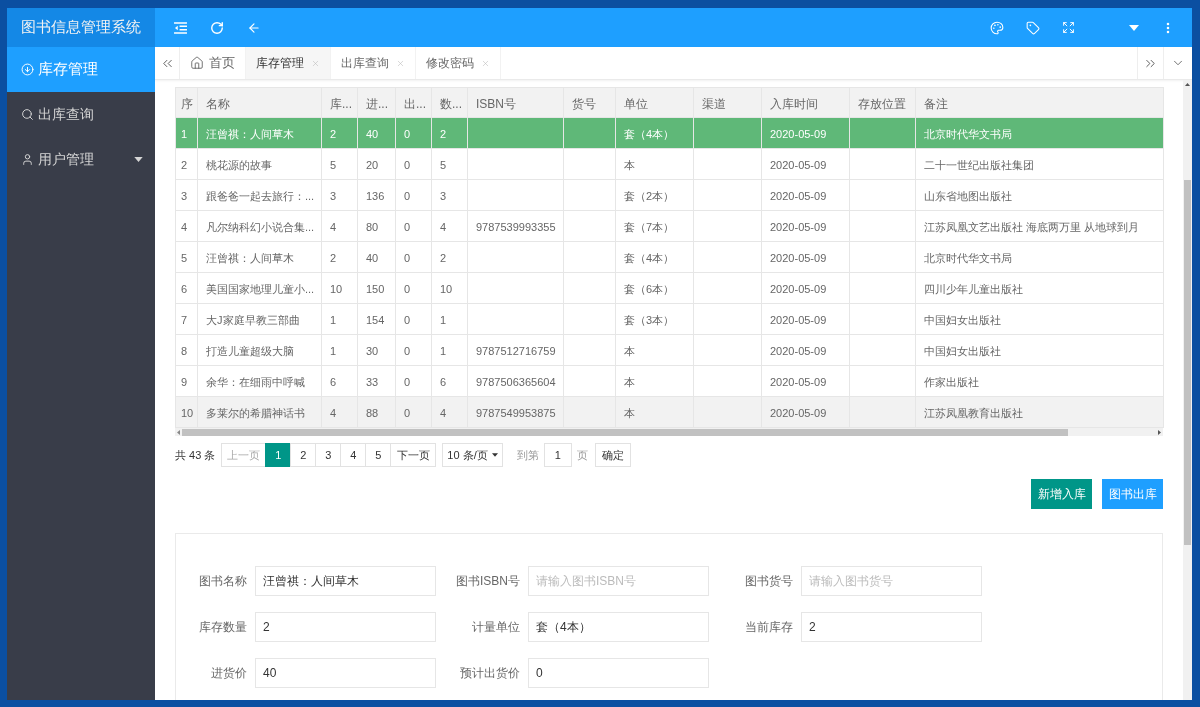 The image size is (1200, 707). Describe the element at coordinates (303, 455) in the screenshot. I see `page-button: 2` at that location.